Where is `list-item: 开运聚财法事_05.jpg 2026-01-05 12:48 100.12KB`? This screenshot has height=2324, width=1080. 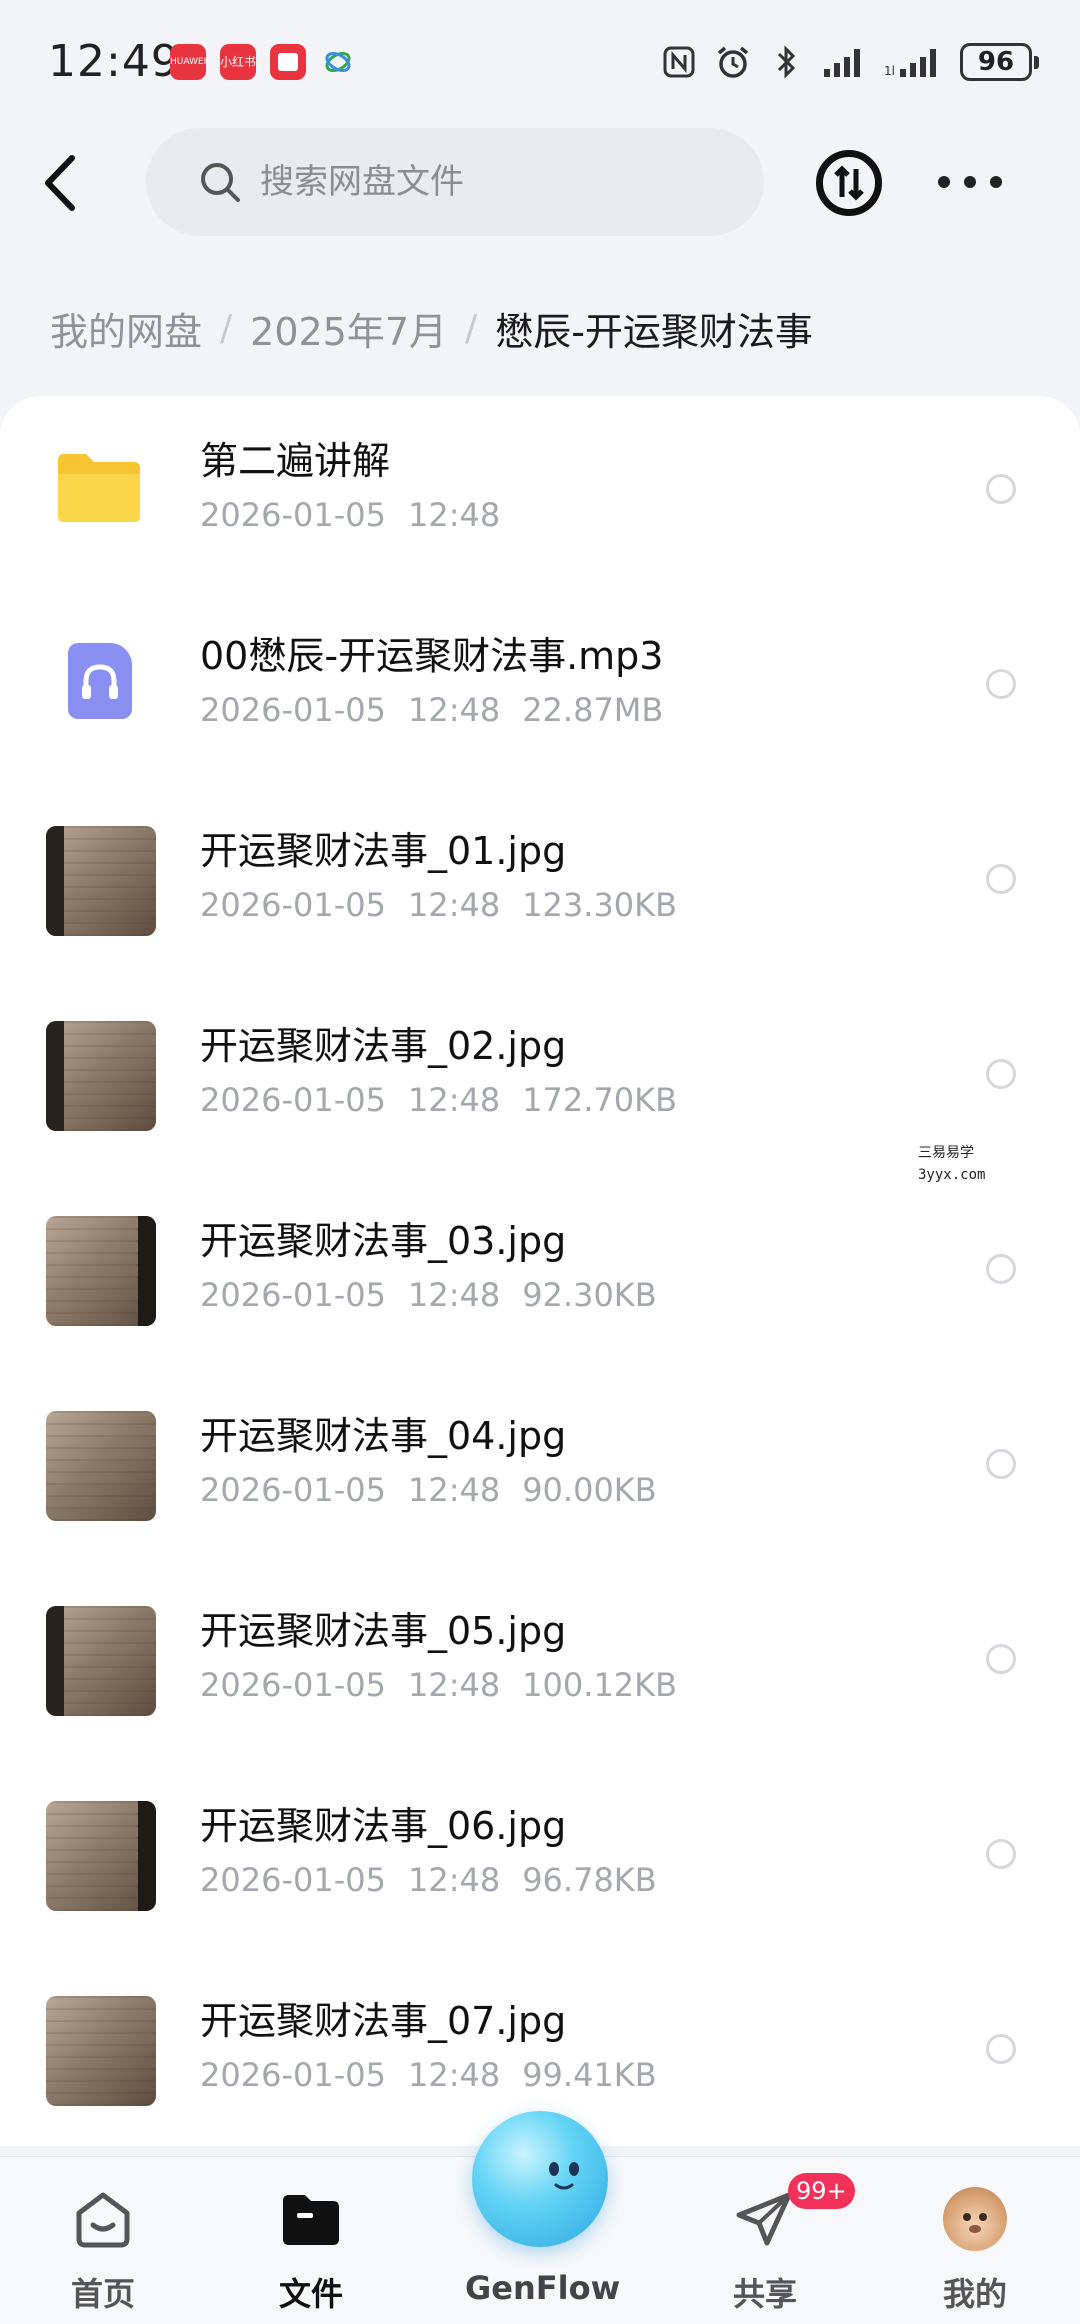
list-item: 开运聚财法事_05.jpg 2026-01-05 12:48 100.12KB is located at coordinates (540, 1663).